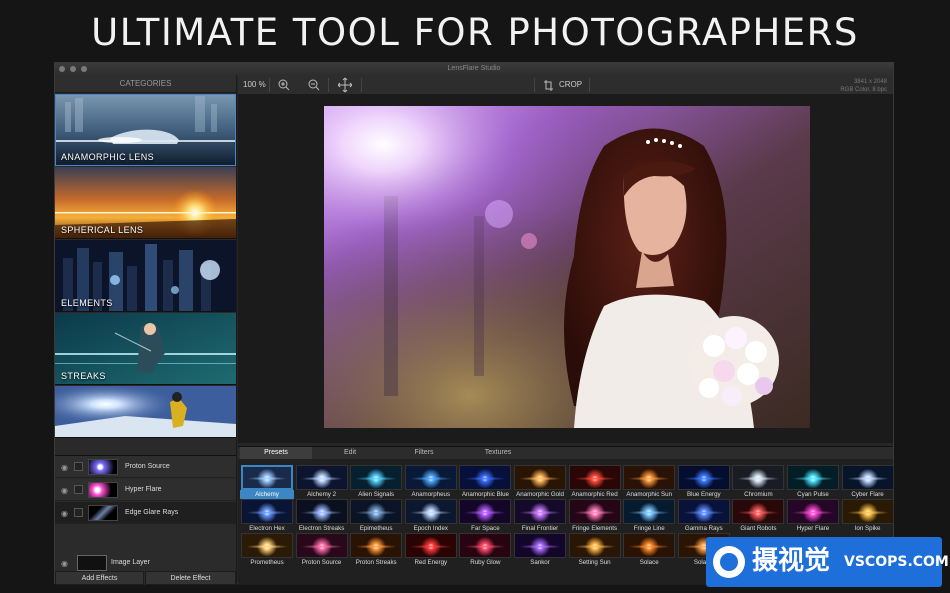 This screenshot has width=950, height=593. I want to click on preset-tile: Cyber Flare, so click(868, 482).